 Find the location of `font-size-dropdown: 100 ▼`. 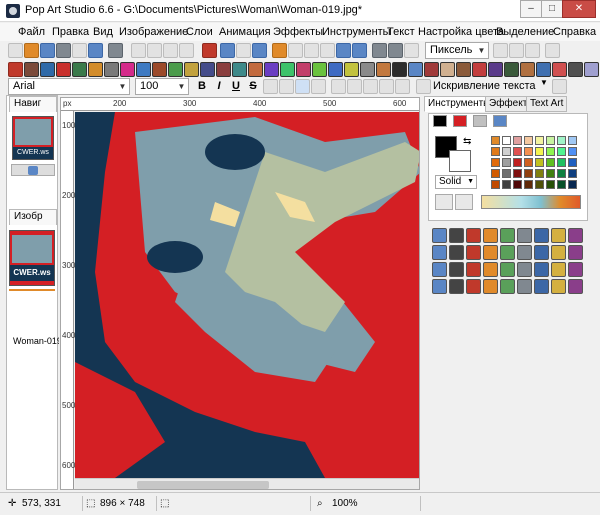

font-size-dropdown: 100 ▼ is located at coordinates (162, 86).